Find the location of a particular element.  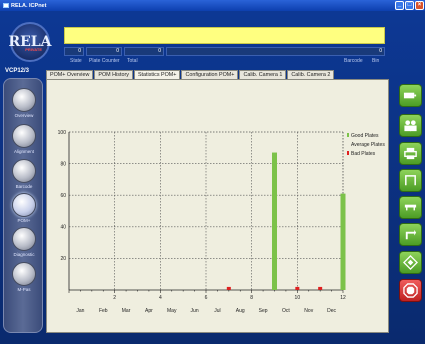

plate-counter: 0 is located at coordinates (104, 51).